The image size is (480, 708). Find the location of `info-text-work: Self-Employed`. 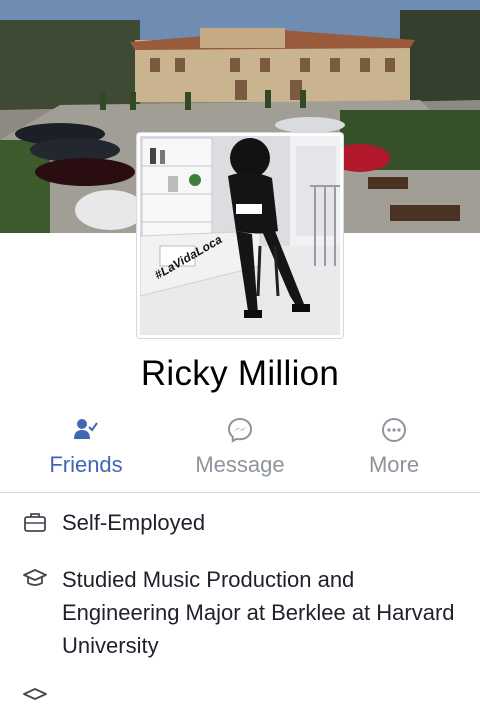

info-text-work: Self-Employed is located at coordinates (134, 522).